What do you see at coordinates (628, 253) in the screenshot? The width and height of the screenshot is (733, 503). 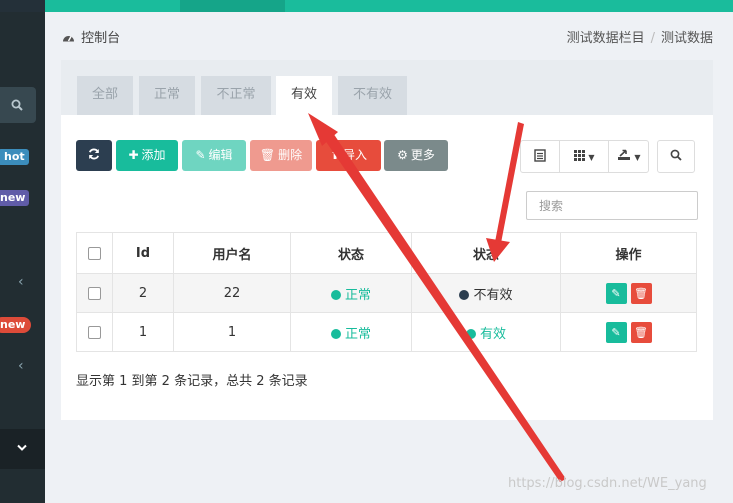 I see `column-header-actions: 操作` at bounding box center [628, 253].